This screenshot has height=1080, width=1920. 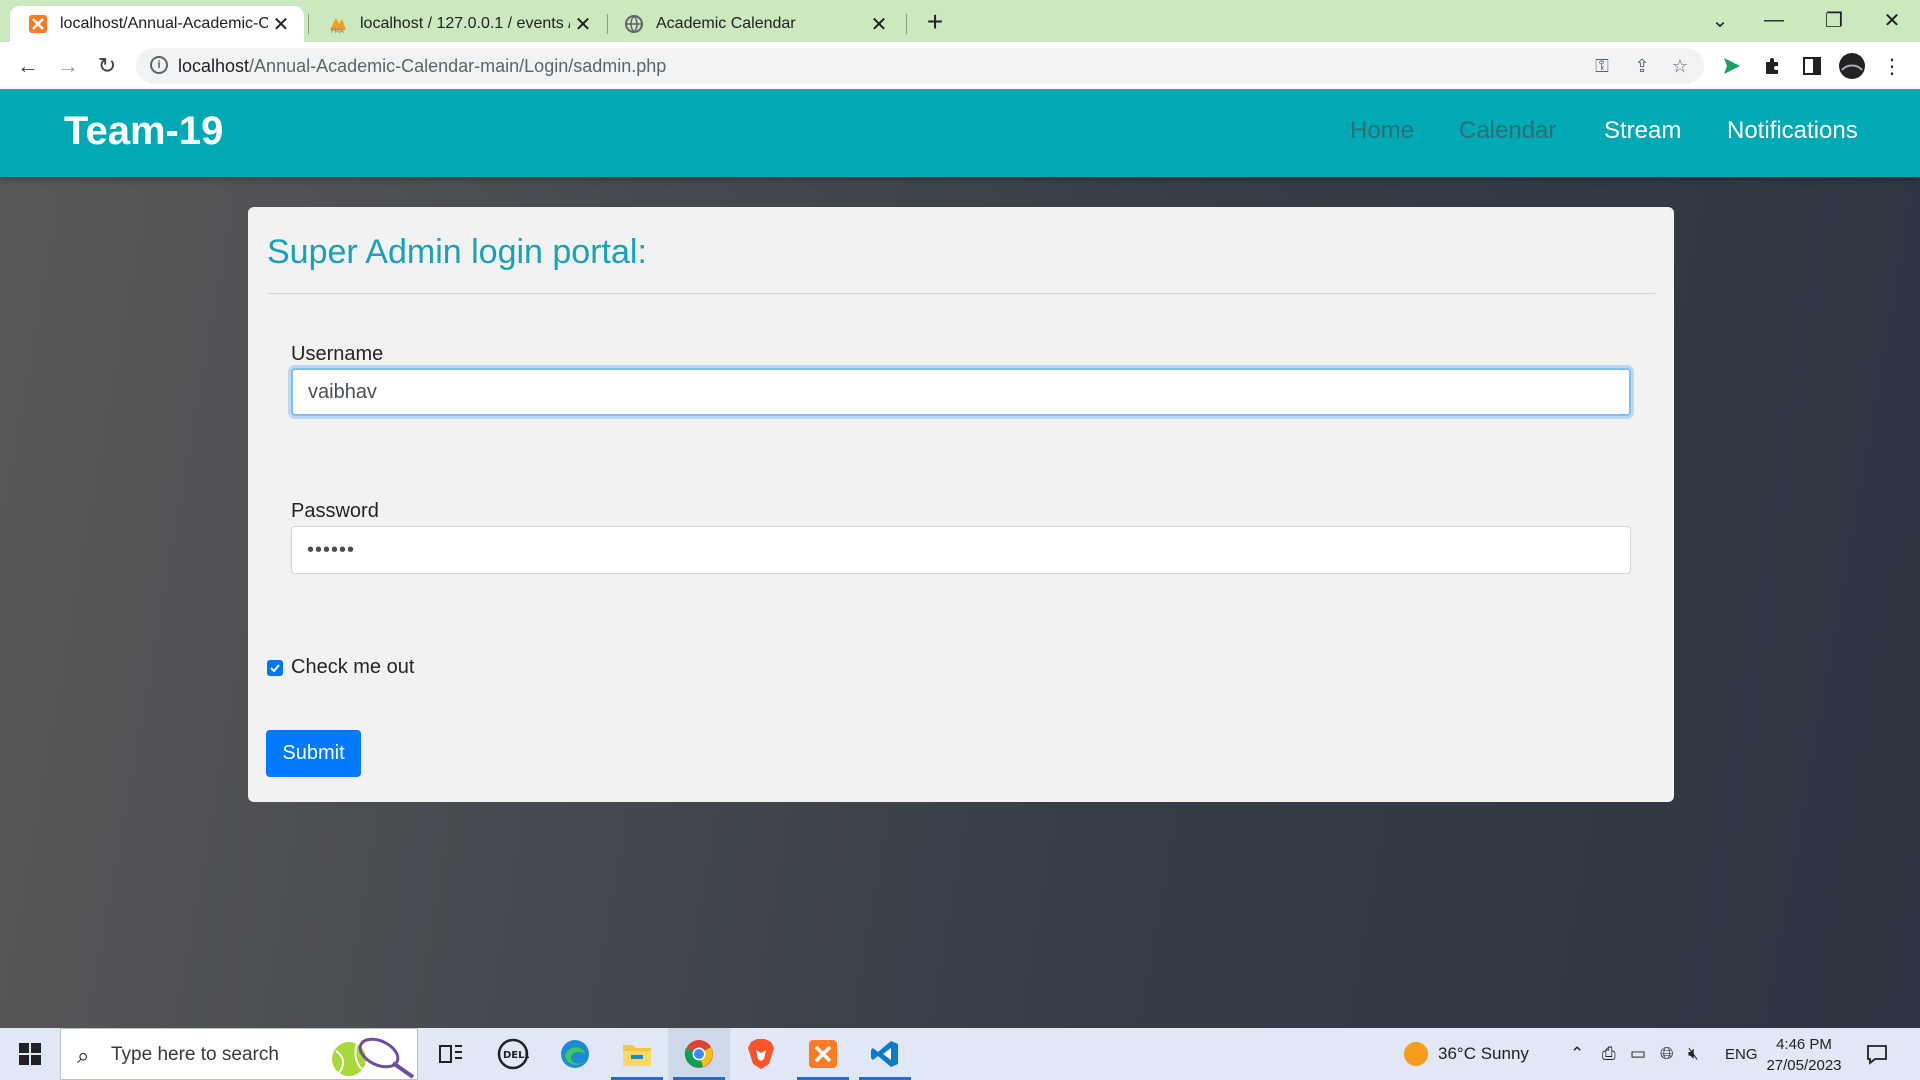 I want to click on tab-localhost-calendar: localhost/Annual-Academic-Cale ✕, so click(x=157, y=24).